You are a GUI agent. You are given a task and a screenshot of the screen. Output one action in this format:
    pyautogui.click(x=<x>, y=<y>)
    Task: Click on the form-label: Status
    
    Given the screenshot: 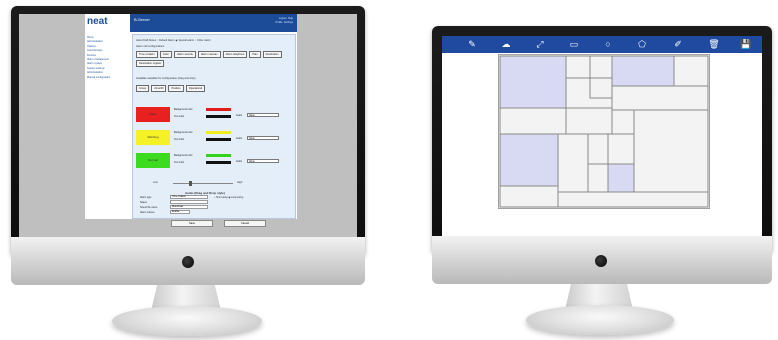 What is the action you would take?
    pyautogui.click(x=143, y=202)
    